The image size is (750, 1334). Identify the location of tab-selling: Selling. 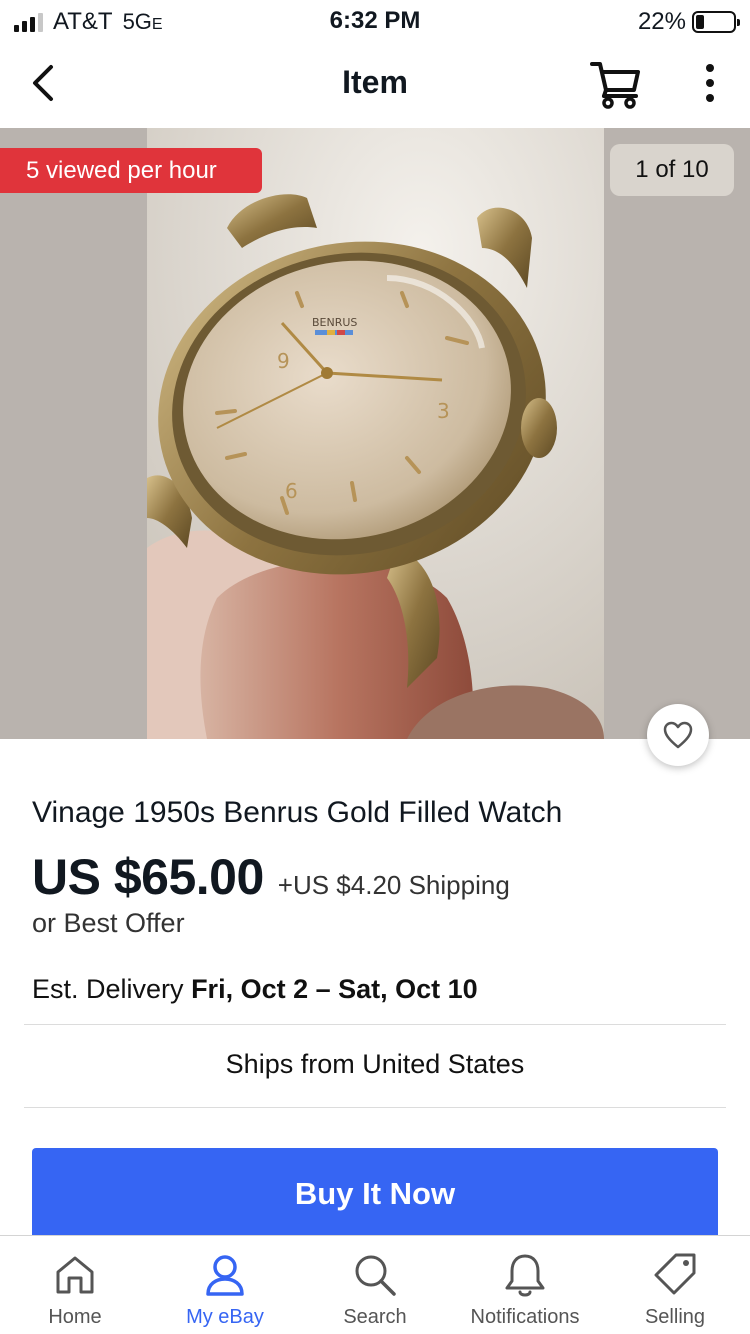
(675, 1285).